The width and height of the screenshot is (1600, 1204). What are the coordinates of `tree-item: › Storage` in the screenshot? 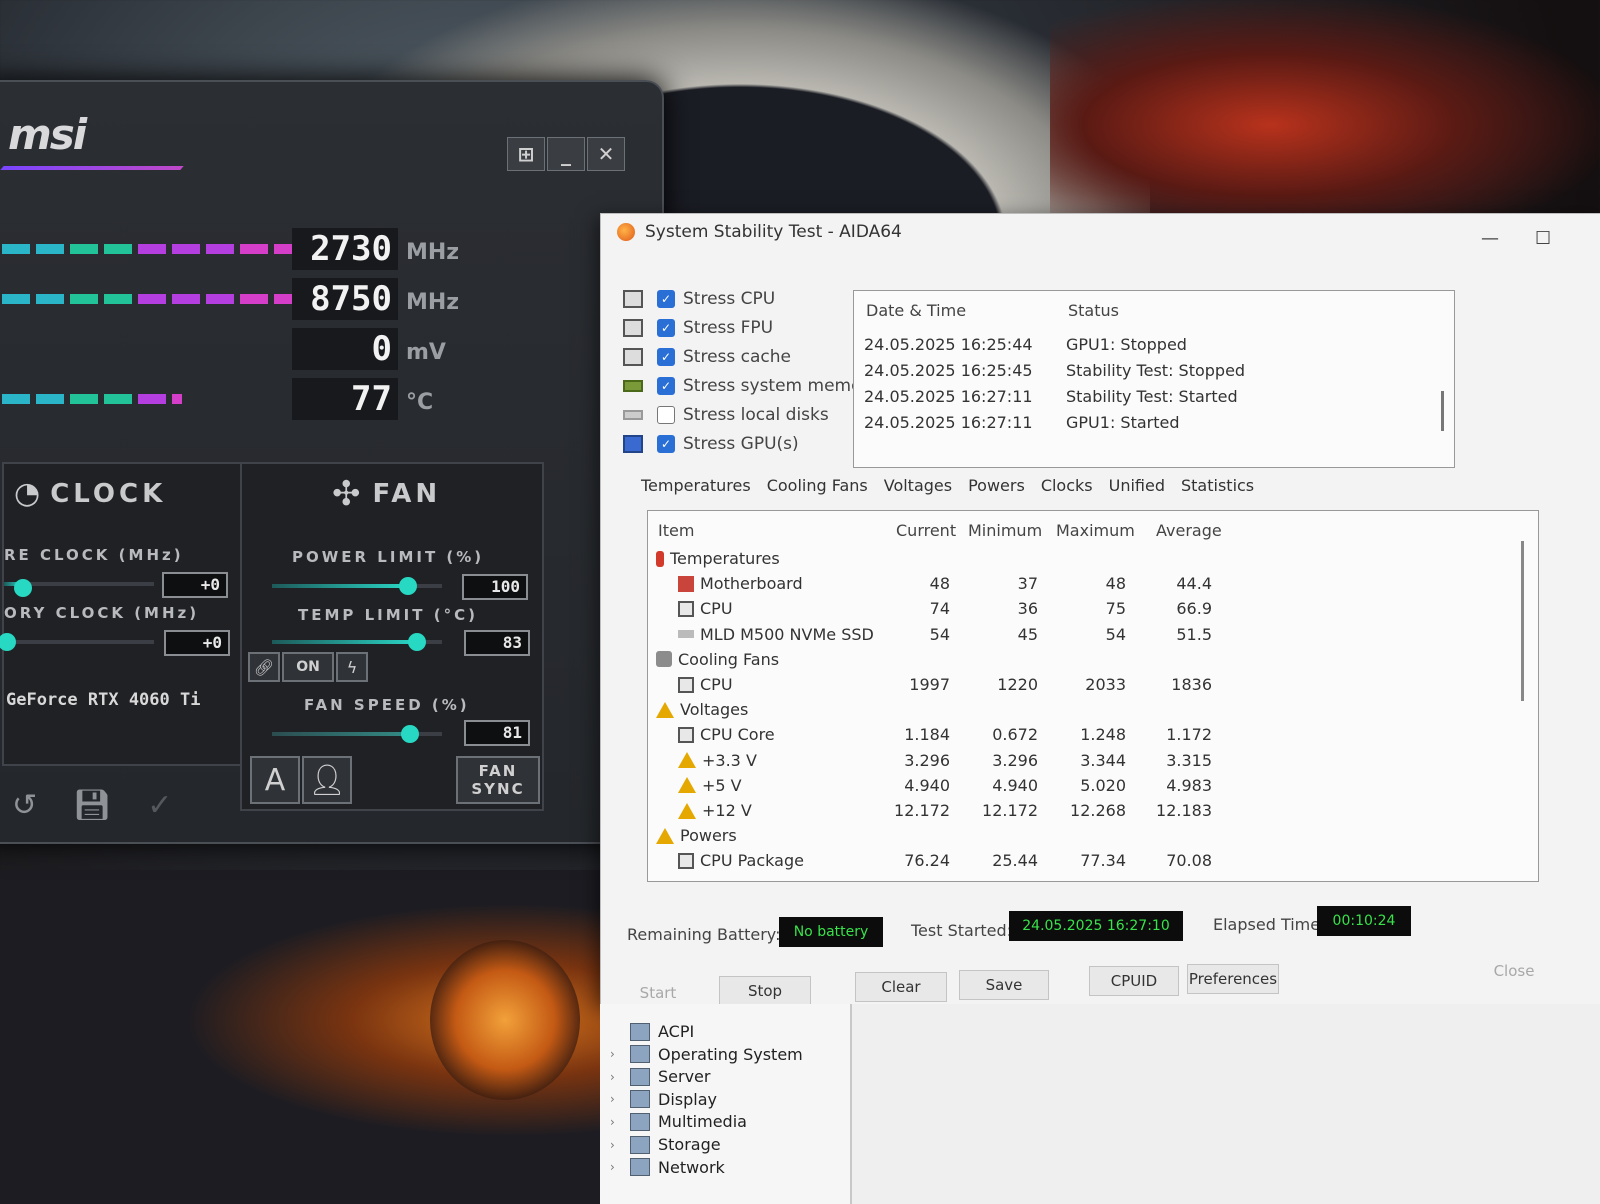 It's located at (665, 1144).